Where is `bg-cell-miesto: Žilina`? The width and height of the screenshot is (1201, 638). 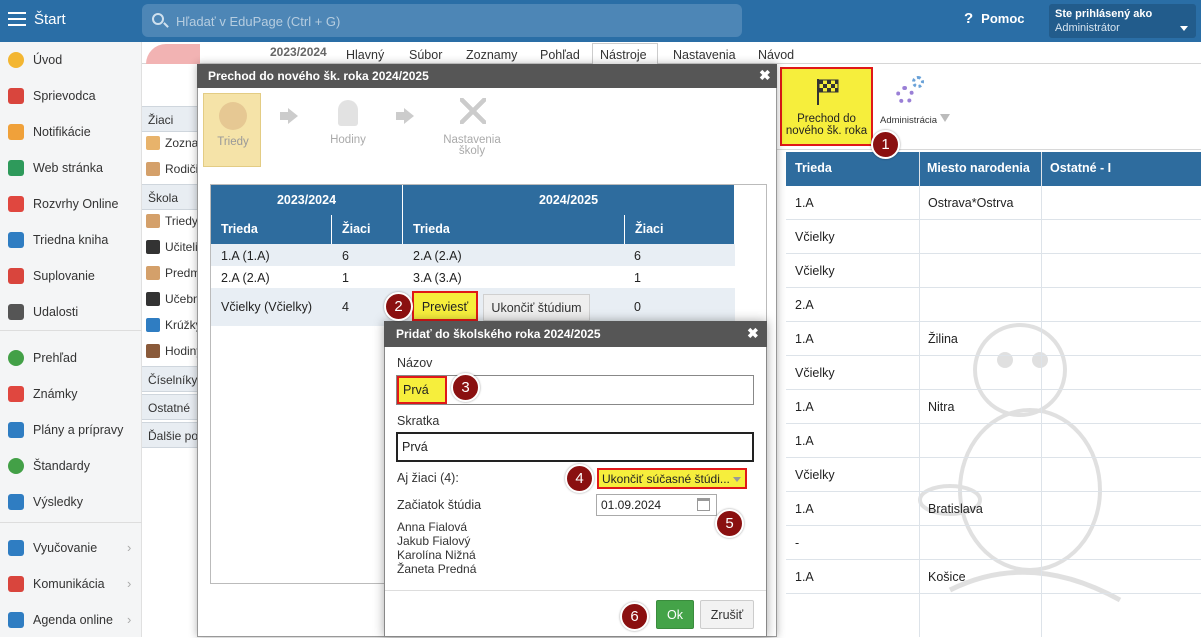 bg-cell-miesto: Žilina is located at coordinates (943, 339).